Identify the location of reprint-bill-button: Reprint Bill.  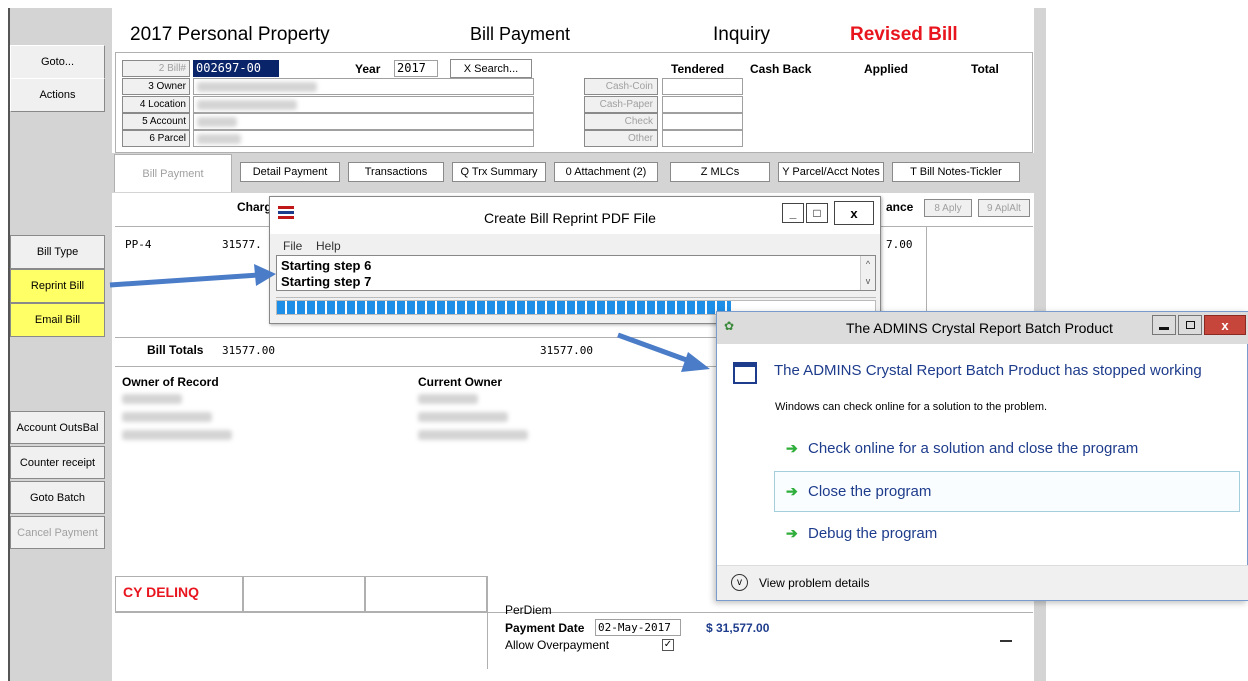
(57, 286).